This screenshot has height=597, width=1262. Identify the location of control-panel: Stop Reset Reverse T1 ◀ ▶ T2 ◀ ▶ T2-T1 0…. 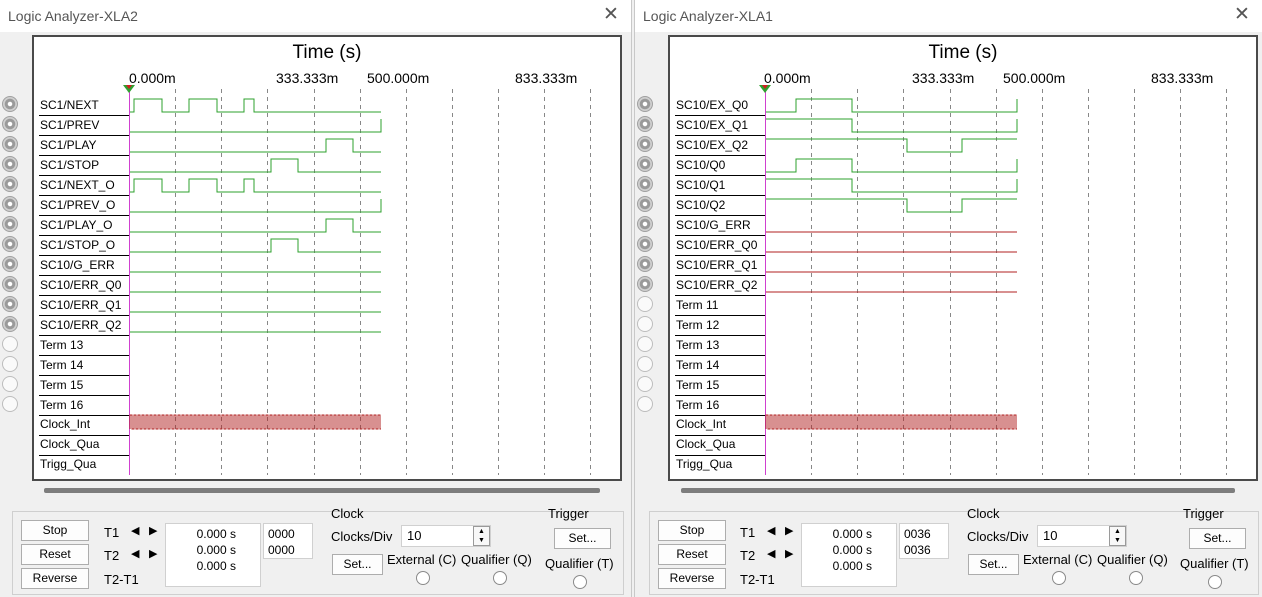
(954, 550).